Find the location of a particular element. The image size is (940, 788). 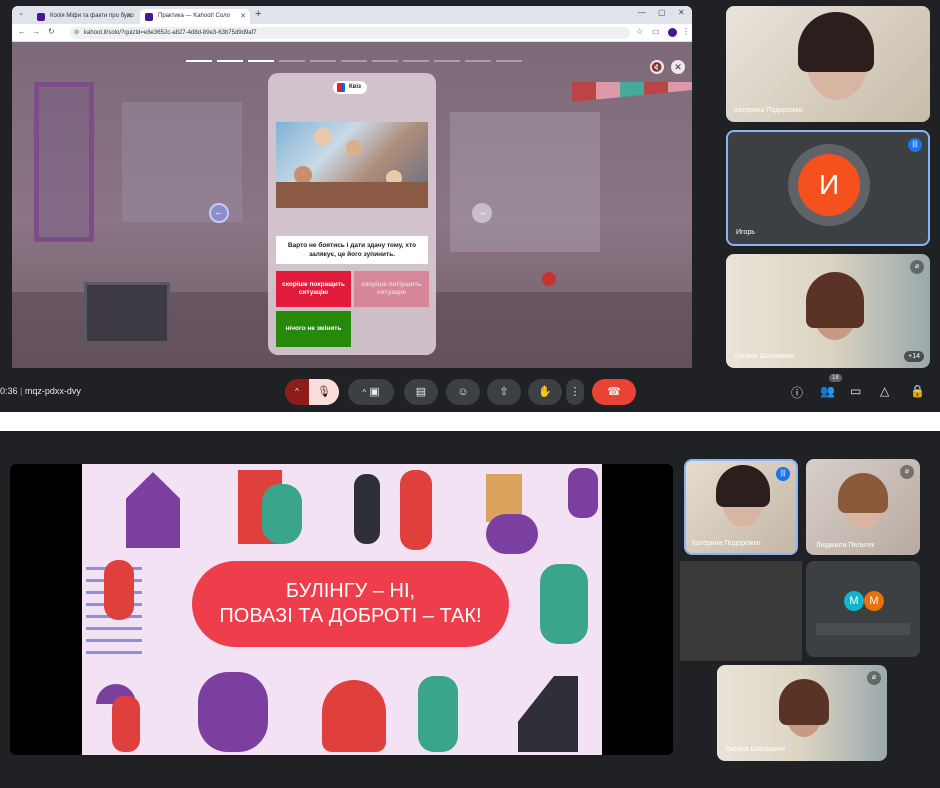

answer-label: скоріше покращить ситуацію is located at coordinates (313, 288).